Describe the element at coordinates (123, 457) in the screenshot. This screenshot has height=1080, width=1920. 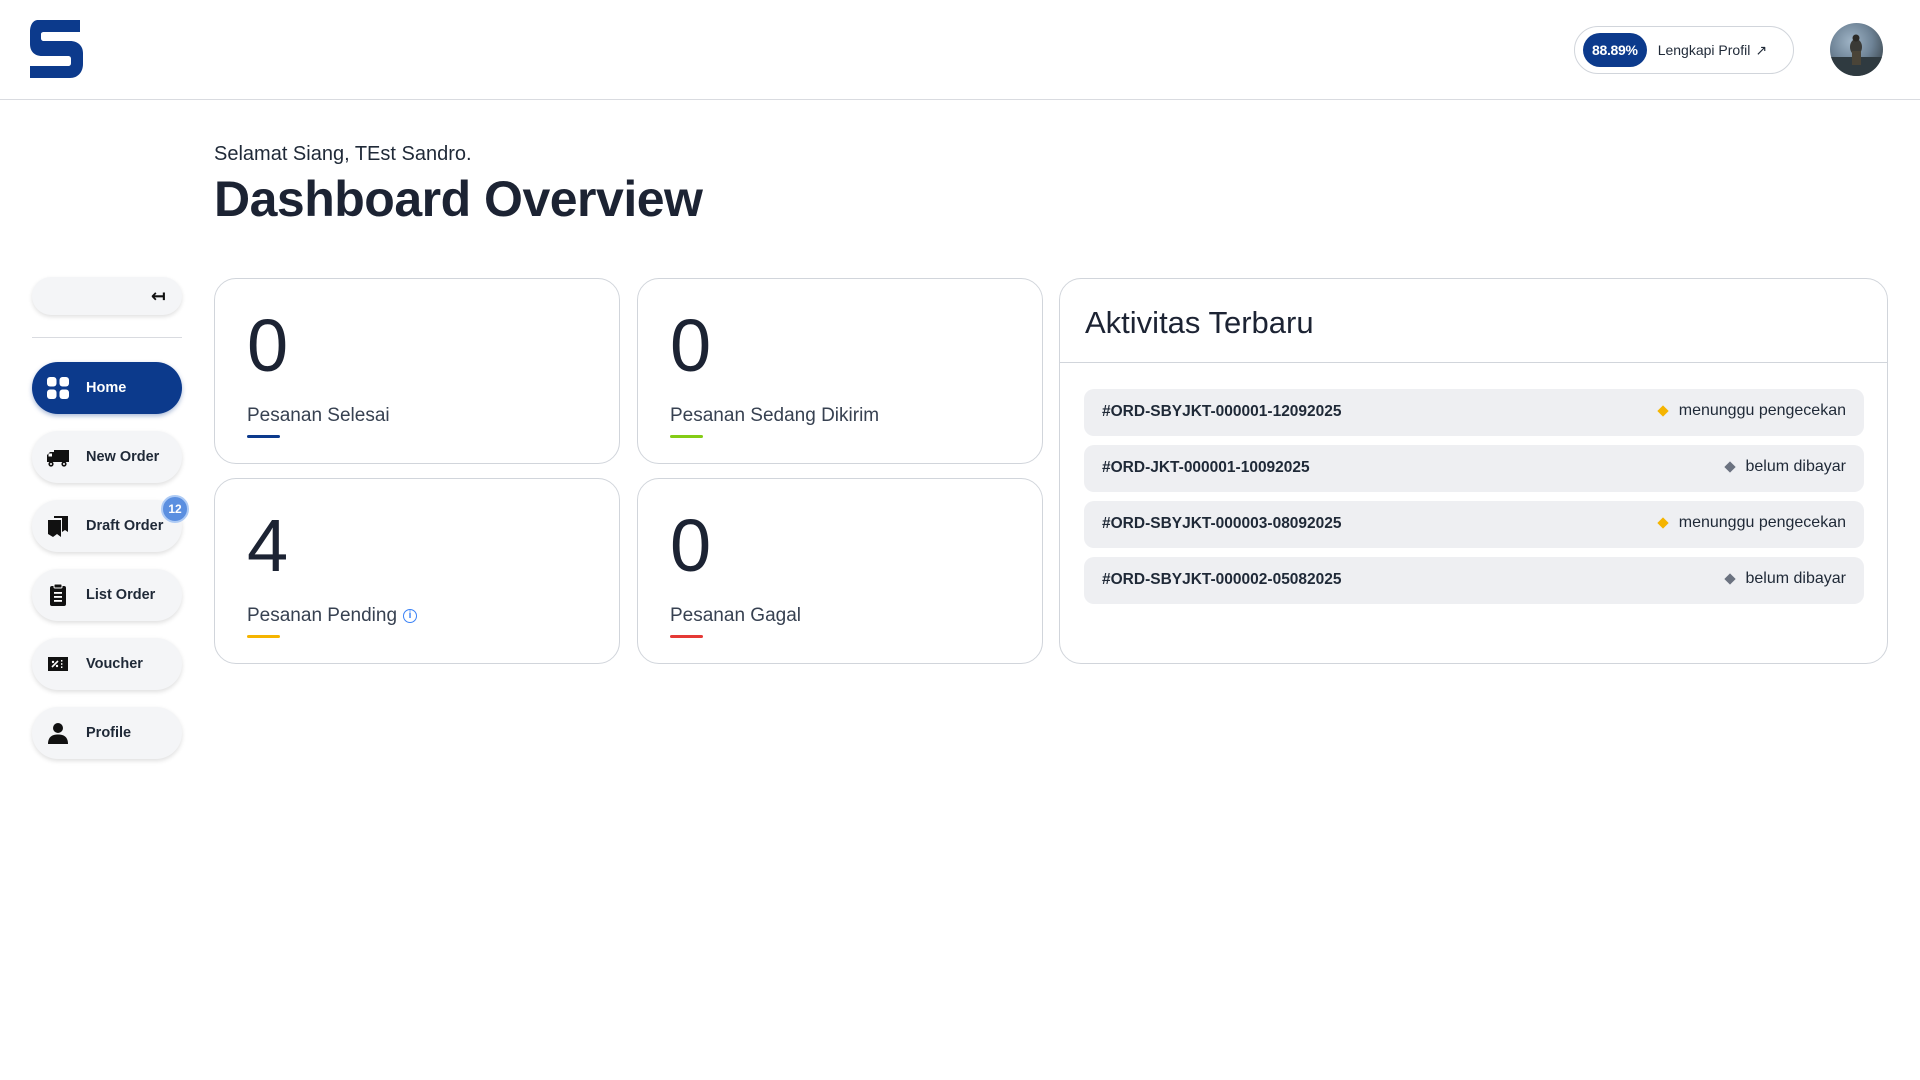
I see `sidebar-item-label: New Order` at that location.